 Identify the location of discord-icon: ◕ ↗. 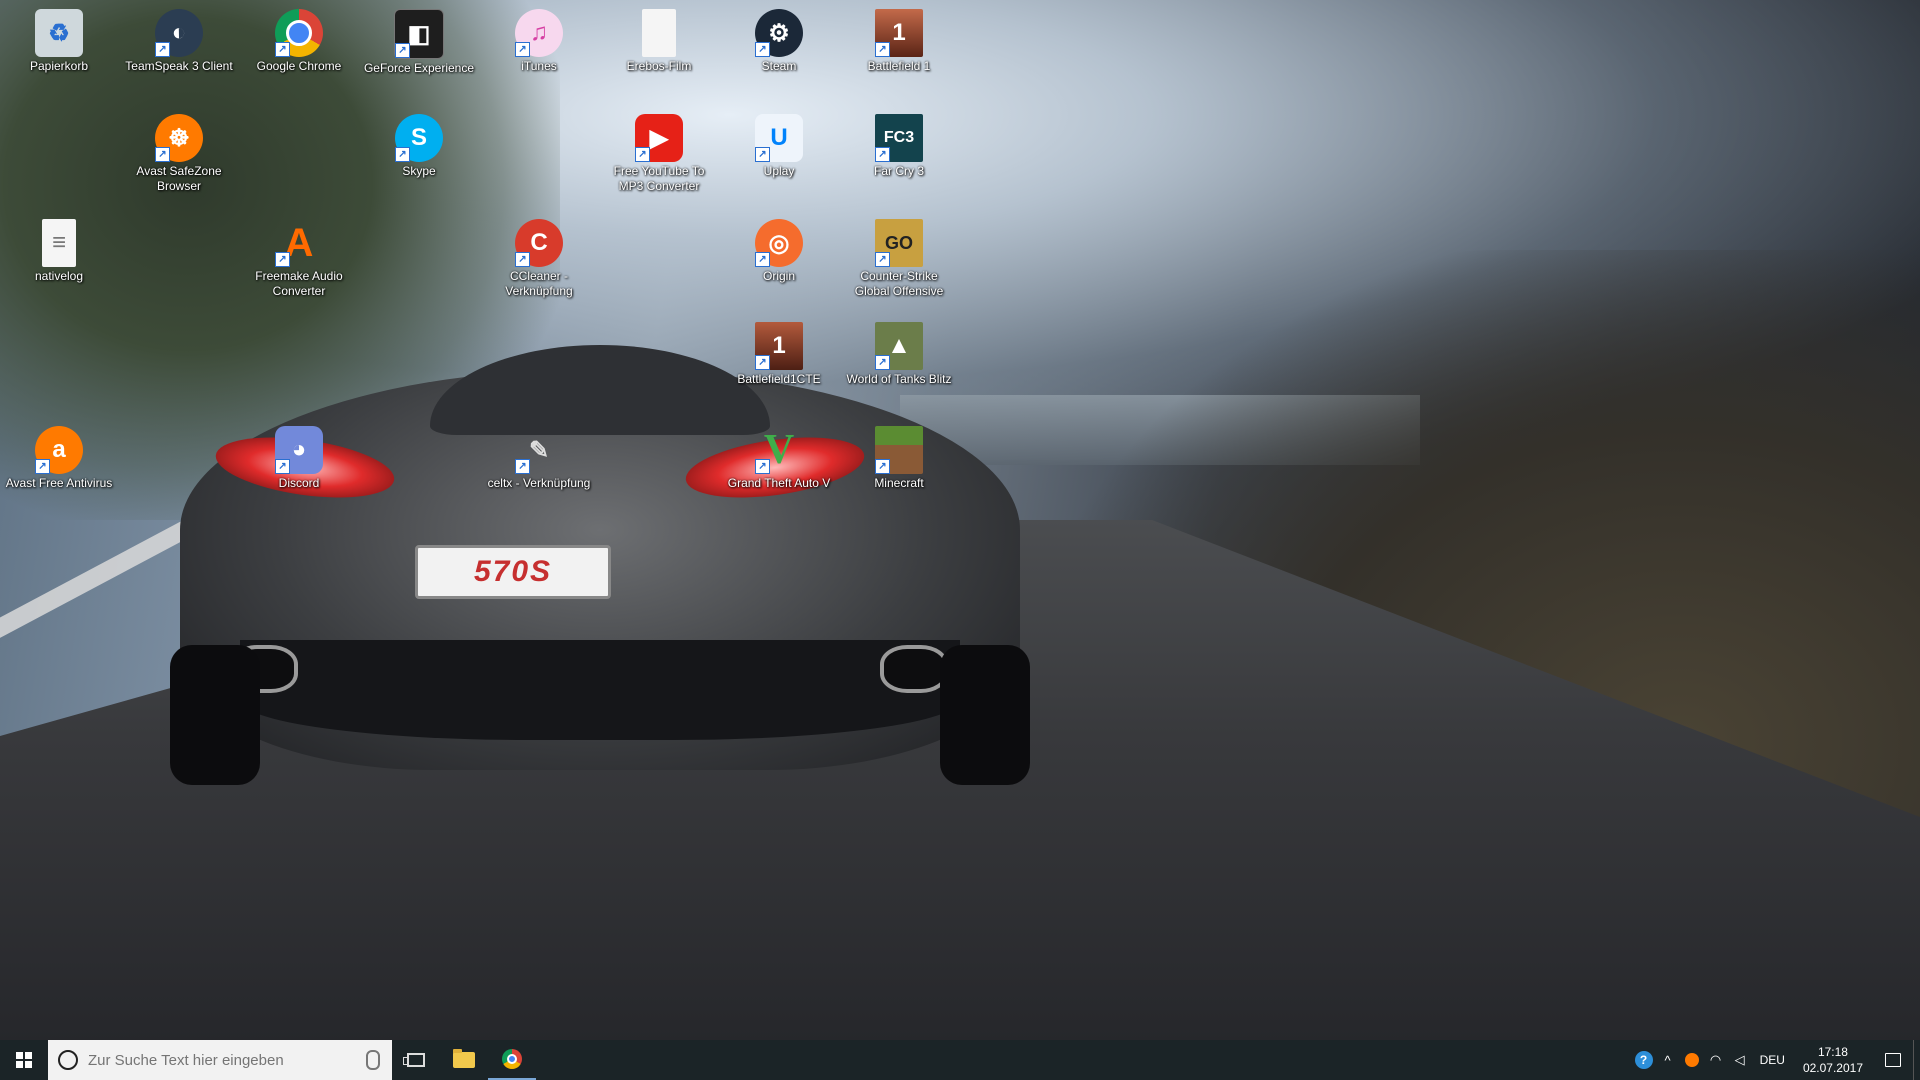
(299, 450).